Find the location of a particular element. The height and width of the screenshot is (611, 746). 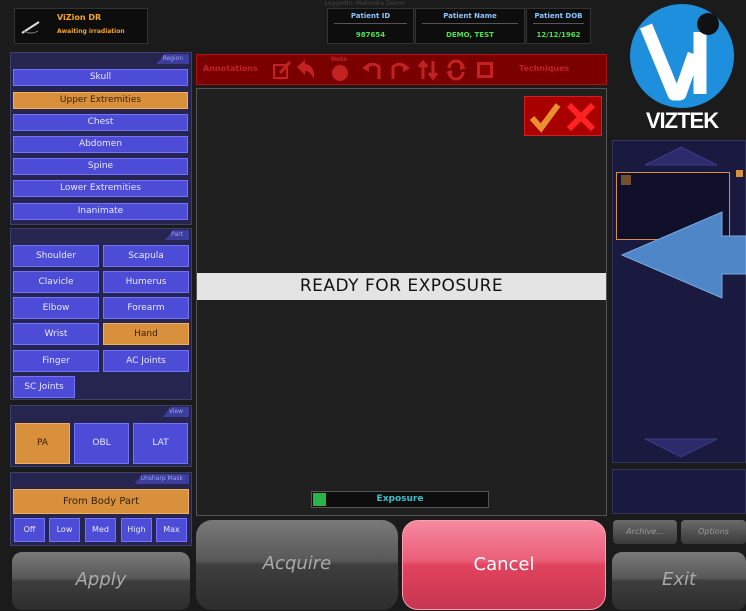

region-upper-extremities-button: Upper Extremities is located at coordinates (100, 100).